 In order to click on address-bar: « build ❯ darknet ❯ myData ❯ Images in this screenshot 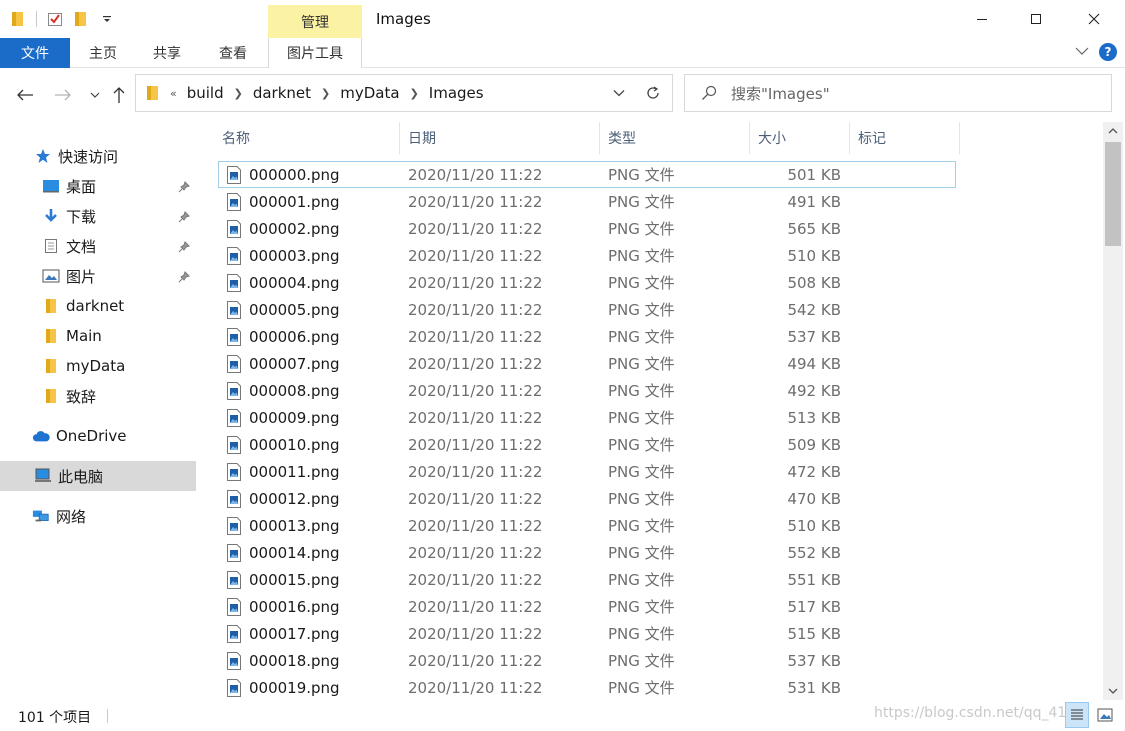, I will do `click(404, 93)`.